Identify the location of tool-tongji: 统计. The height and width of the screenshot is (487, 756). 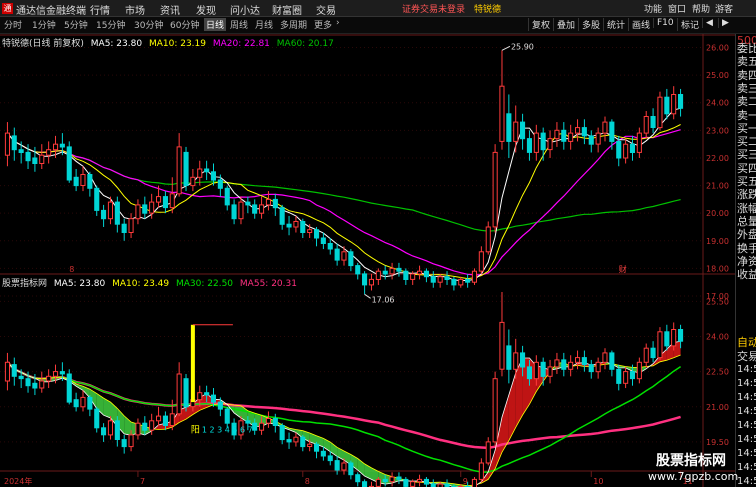
(614, 24).